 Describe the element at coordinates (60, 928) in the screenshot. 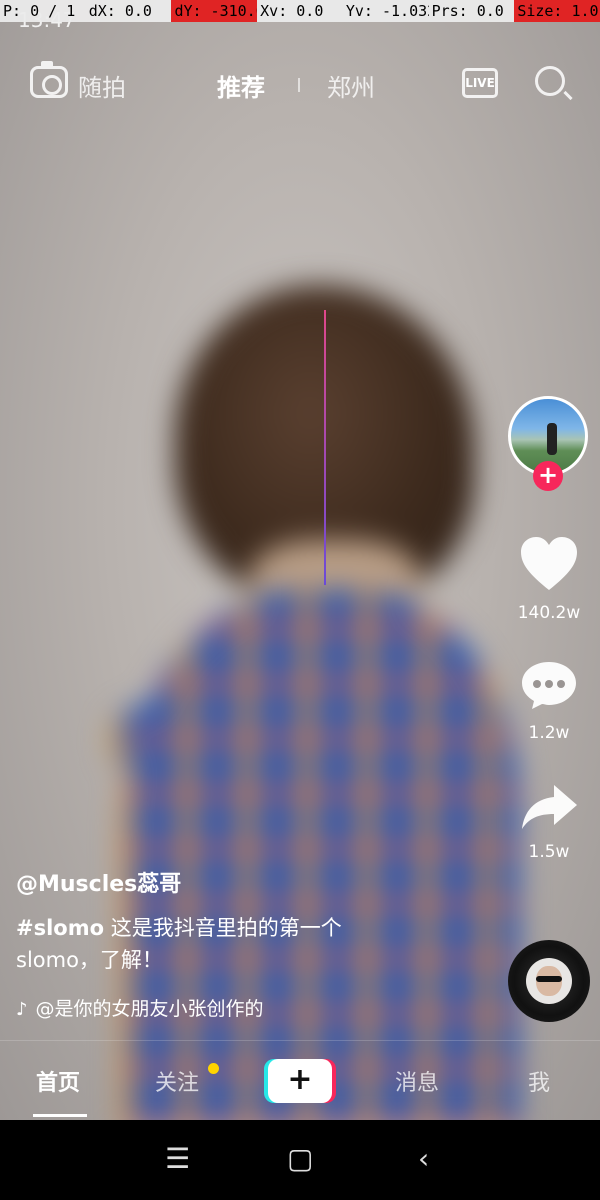

I see `hashtag-link: #slomo` at that location.